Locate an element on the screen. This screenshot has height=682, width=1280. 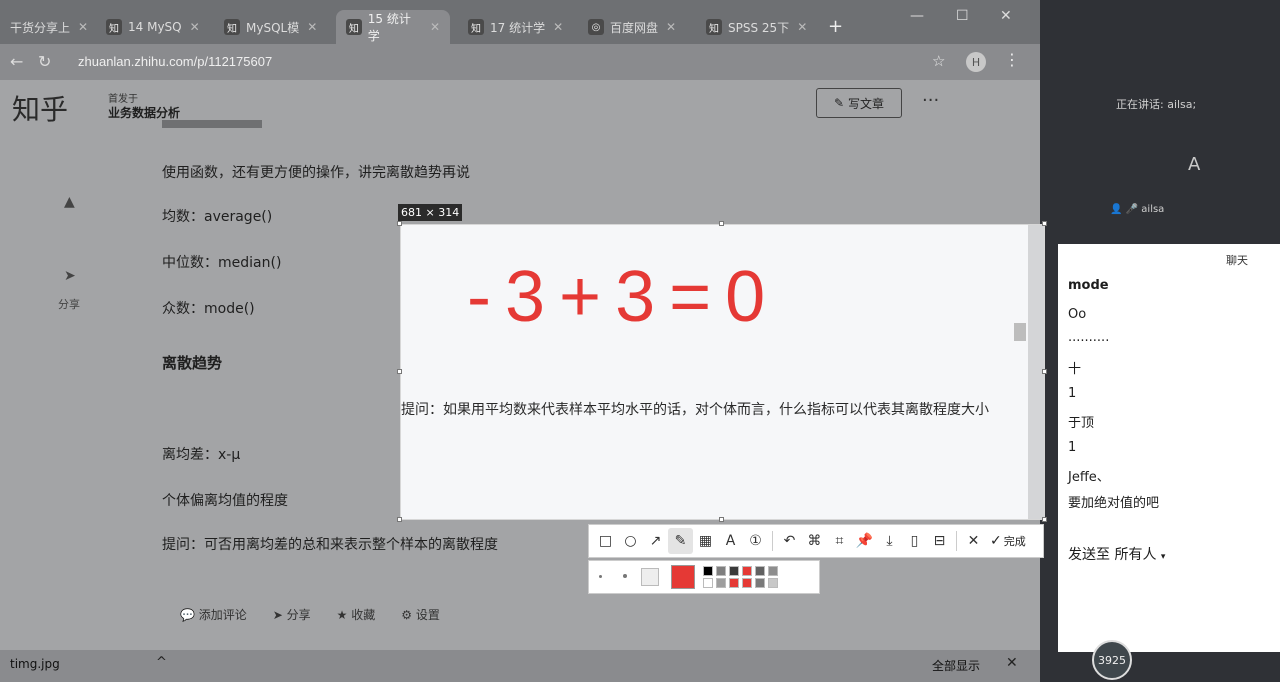
medium-size-dot is located at coordinates (625, 576).